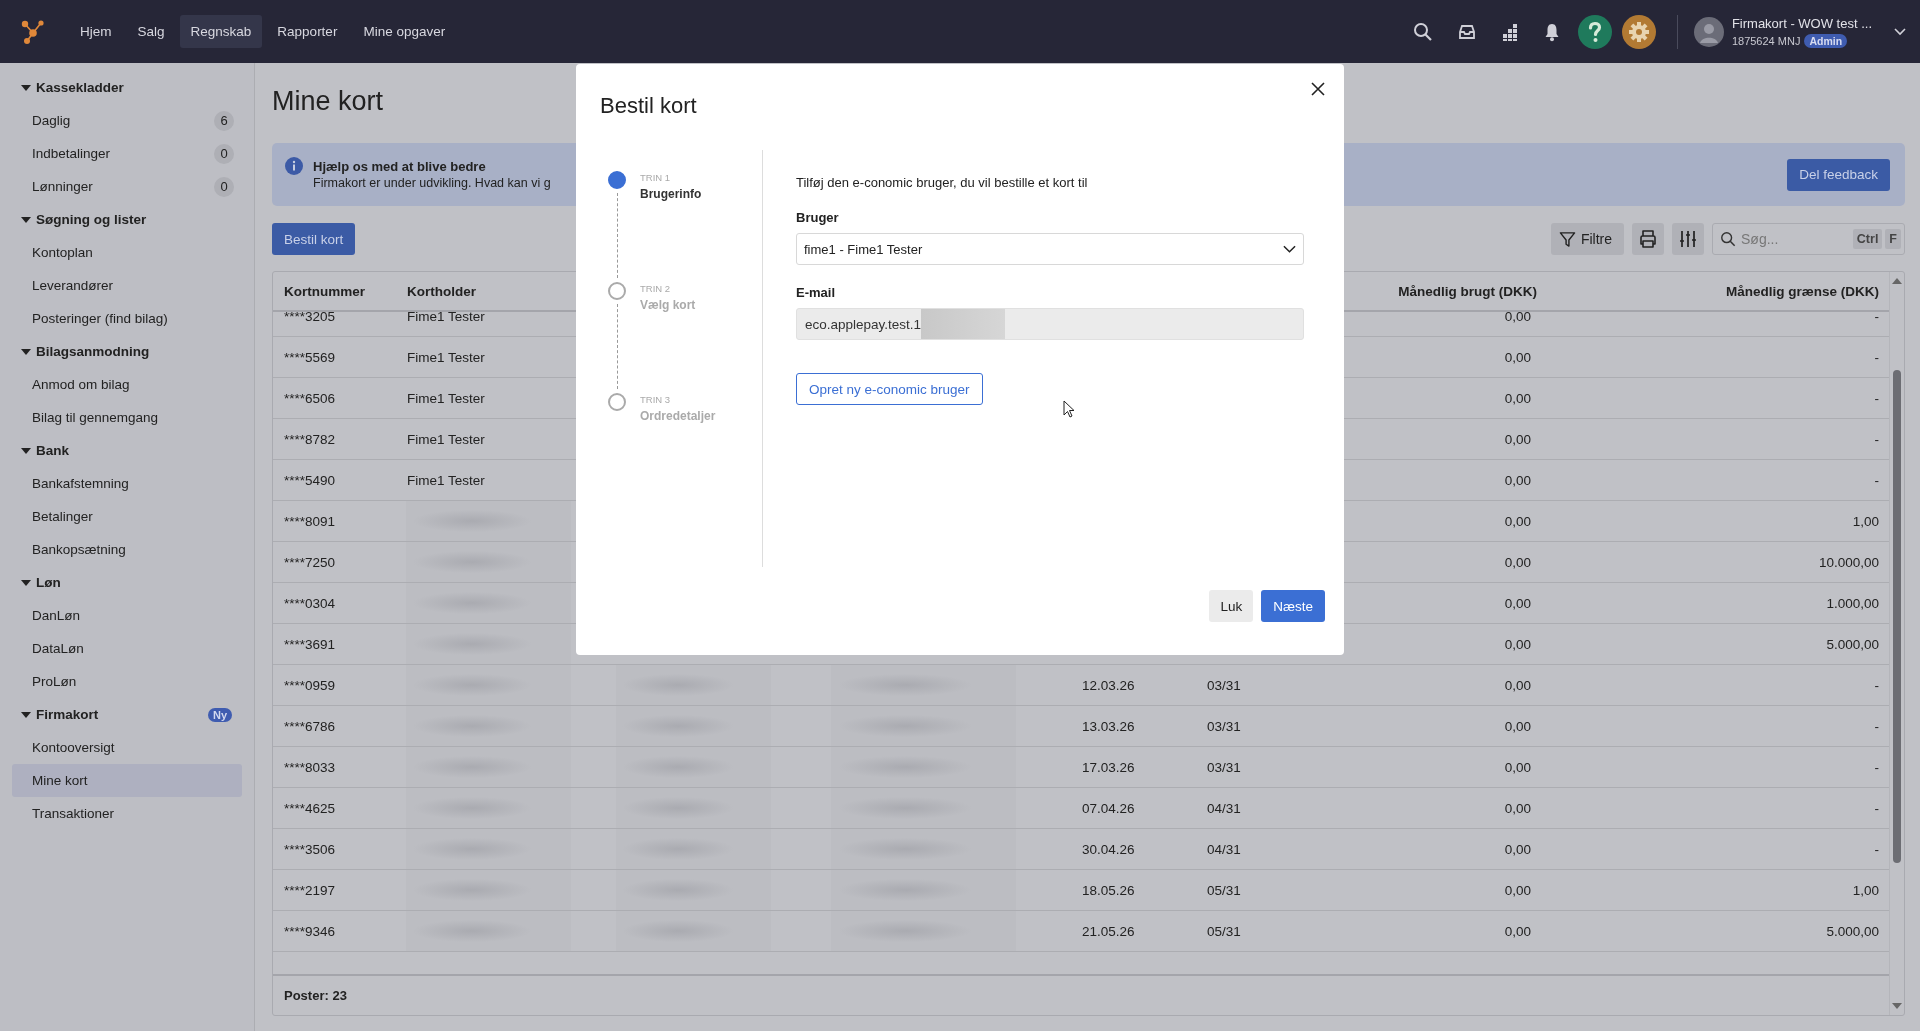 The width and height of the screenshot is (1920, 1031). Describe the element at coordinates (310, 685) in the screenshot. I see `table-cell-text: ****0959` at that location.